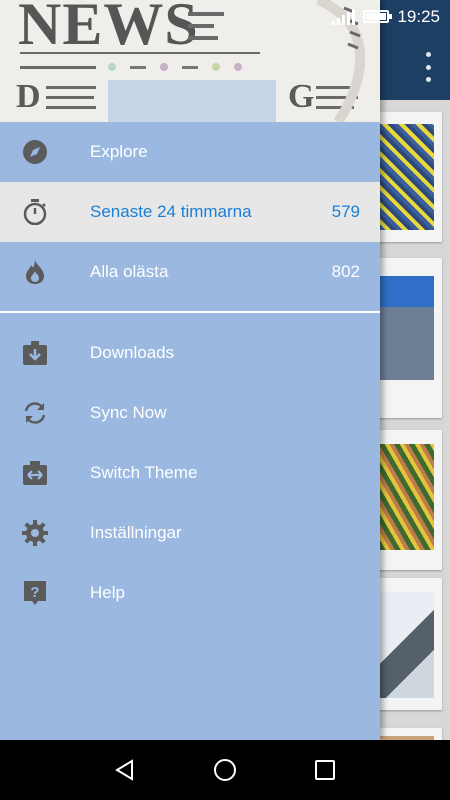  What do you see at coordinates (35, 152) in the screenshot?
I see `compass-icon` at bounding box center [35, 152].